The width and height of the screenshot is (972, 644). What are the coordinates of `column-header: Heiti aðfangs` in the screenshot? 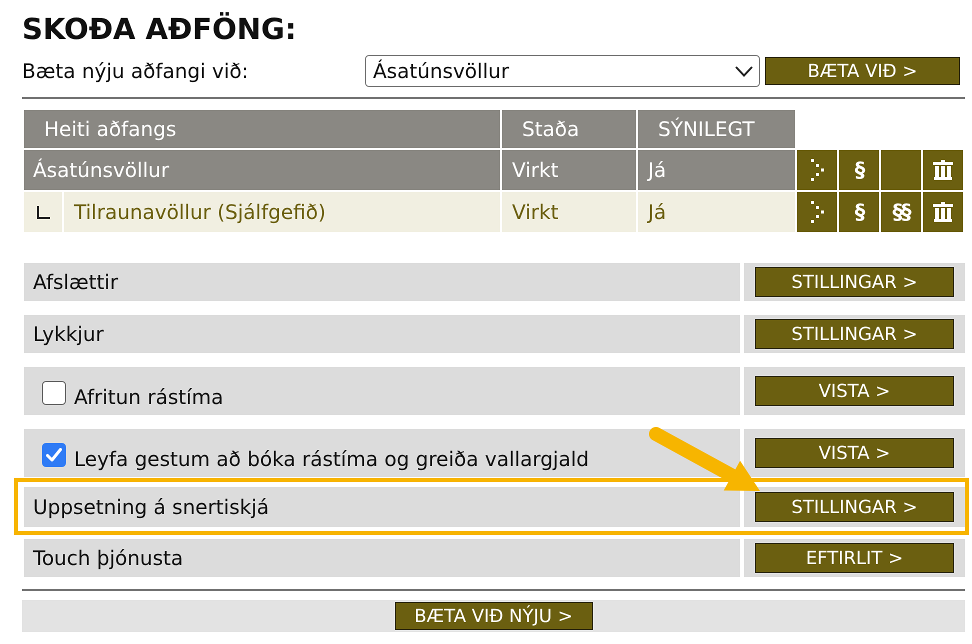 It's located at (262, 129).